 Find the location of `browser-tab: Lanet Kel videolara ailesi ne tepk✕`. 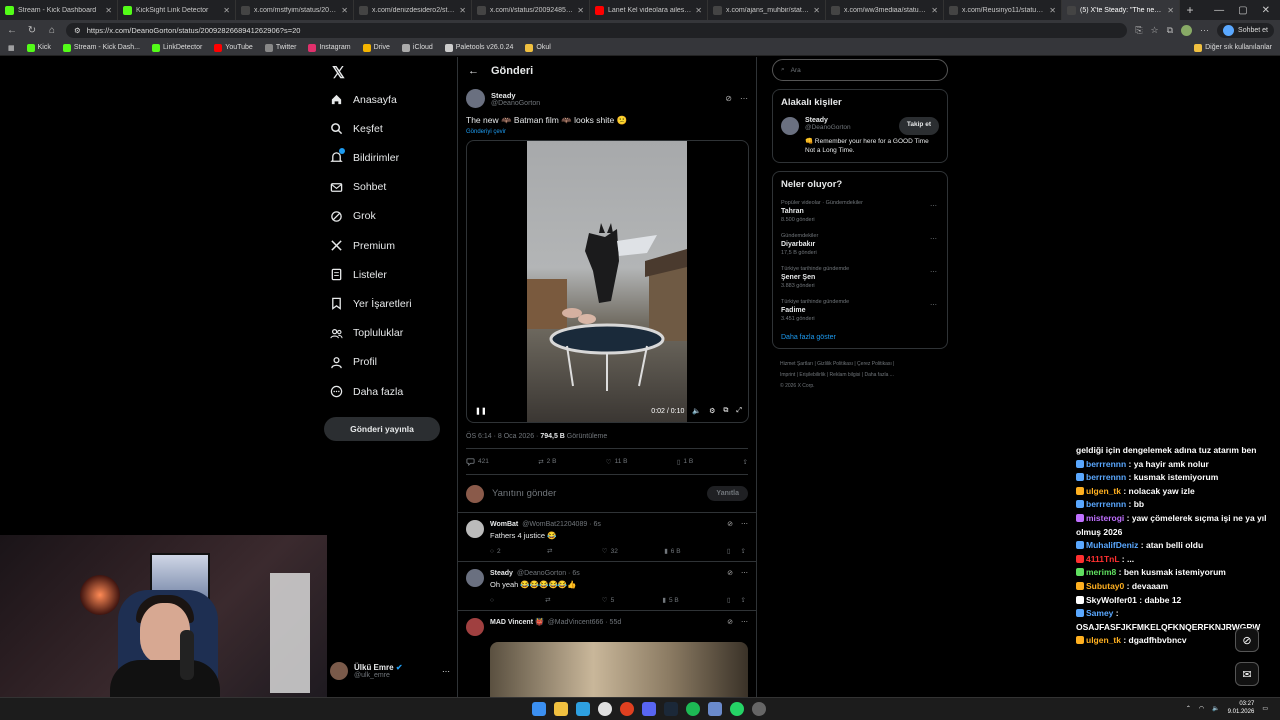

browser-tab: Lanet Kel videolara ailesi ne tepk✕ is located at coordinates (649, 10).